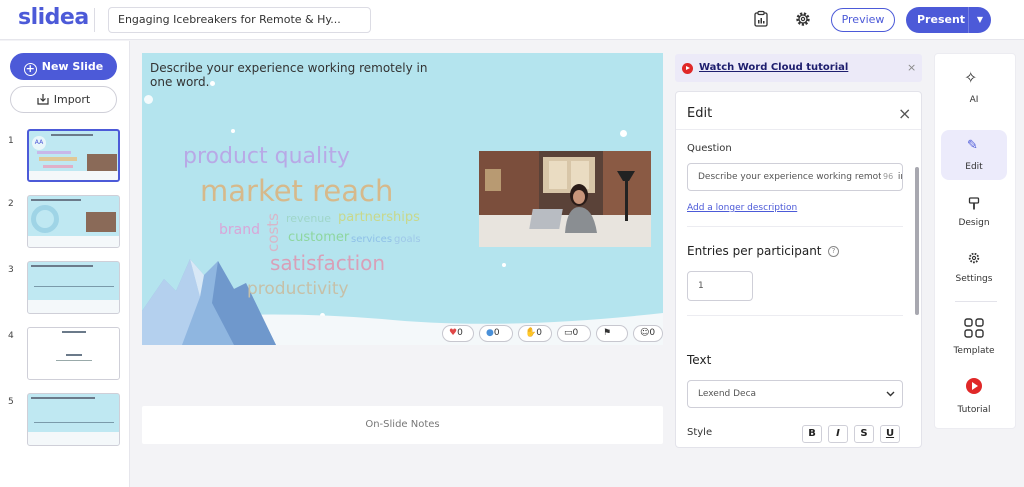  Describe the element at coordinates (833, 251) in the screenshot. I see `help-icon: ?` at that location.